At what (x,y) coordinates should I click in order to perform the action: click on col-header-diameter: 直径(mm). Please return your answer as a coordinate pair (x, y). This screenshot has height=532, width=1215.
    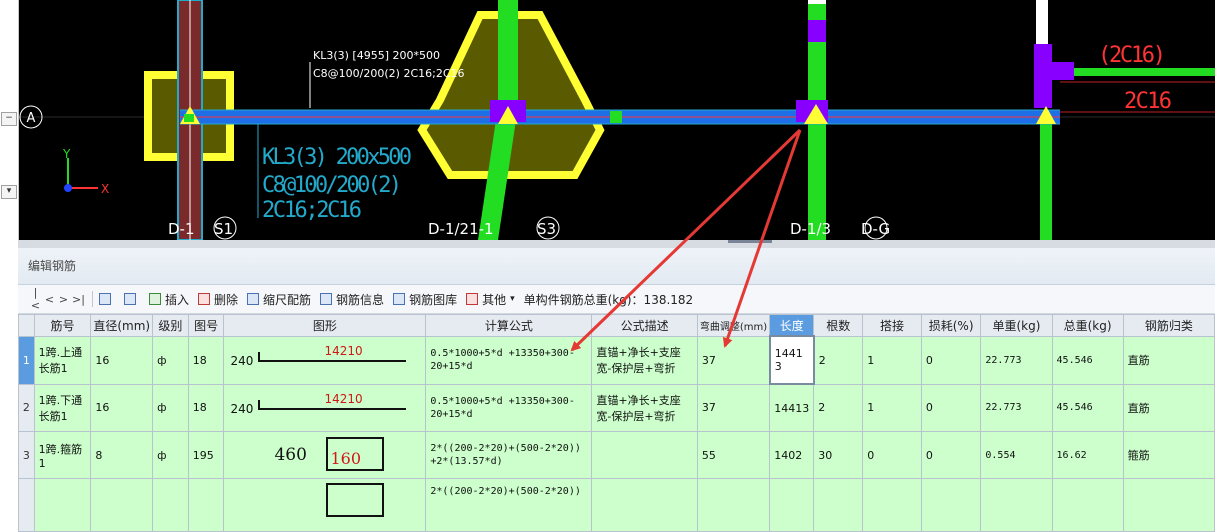
    Looking at the image, I should click on (122, 325).